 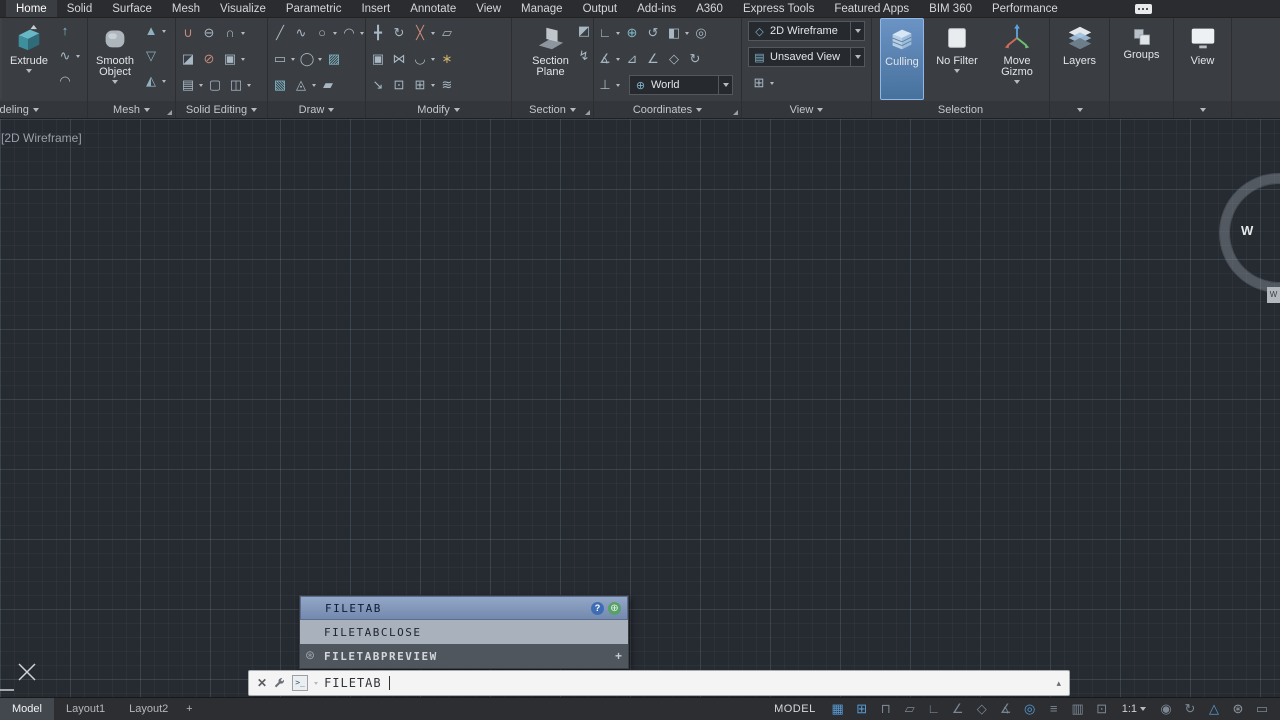 What do you see at coordinates (464, 608) in the screenshot?
I see `autocomplete-row: ⊛ FILETAB ? ⊕` at bounding box center [464, 608].